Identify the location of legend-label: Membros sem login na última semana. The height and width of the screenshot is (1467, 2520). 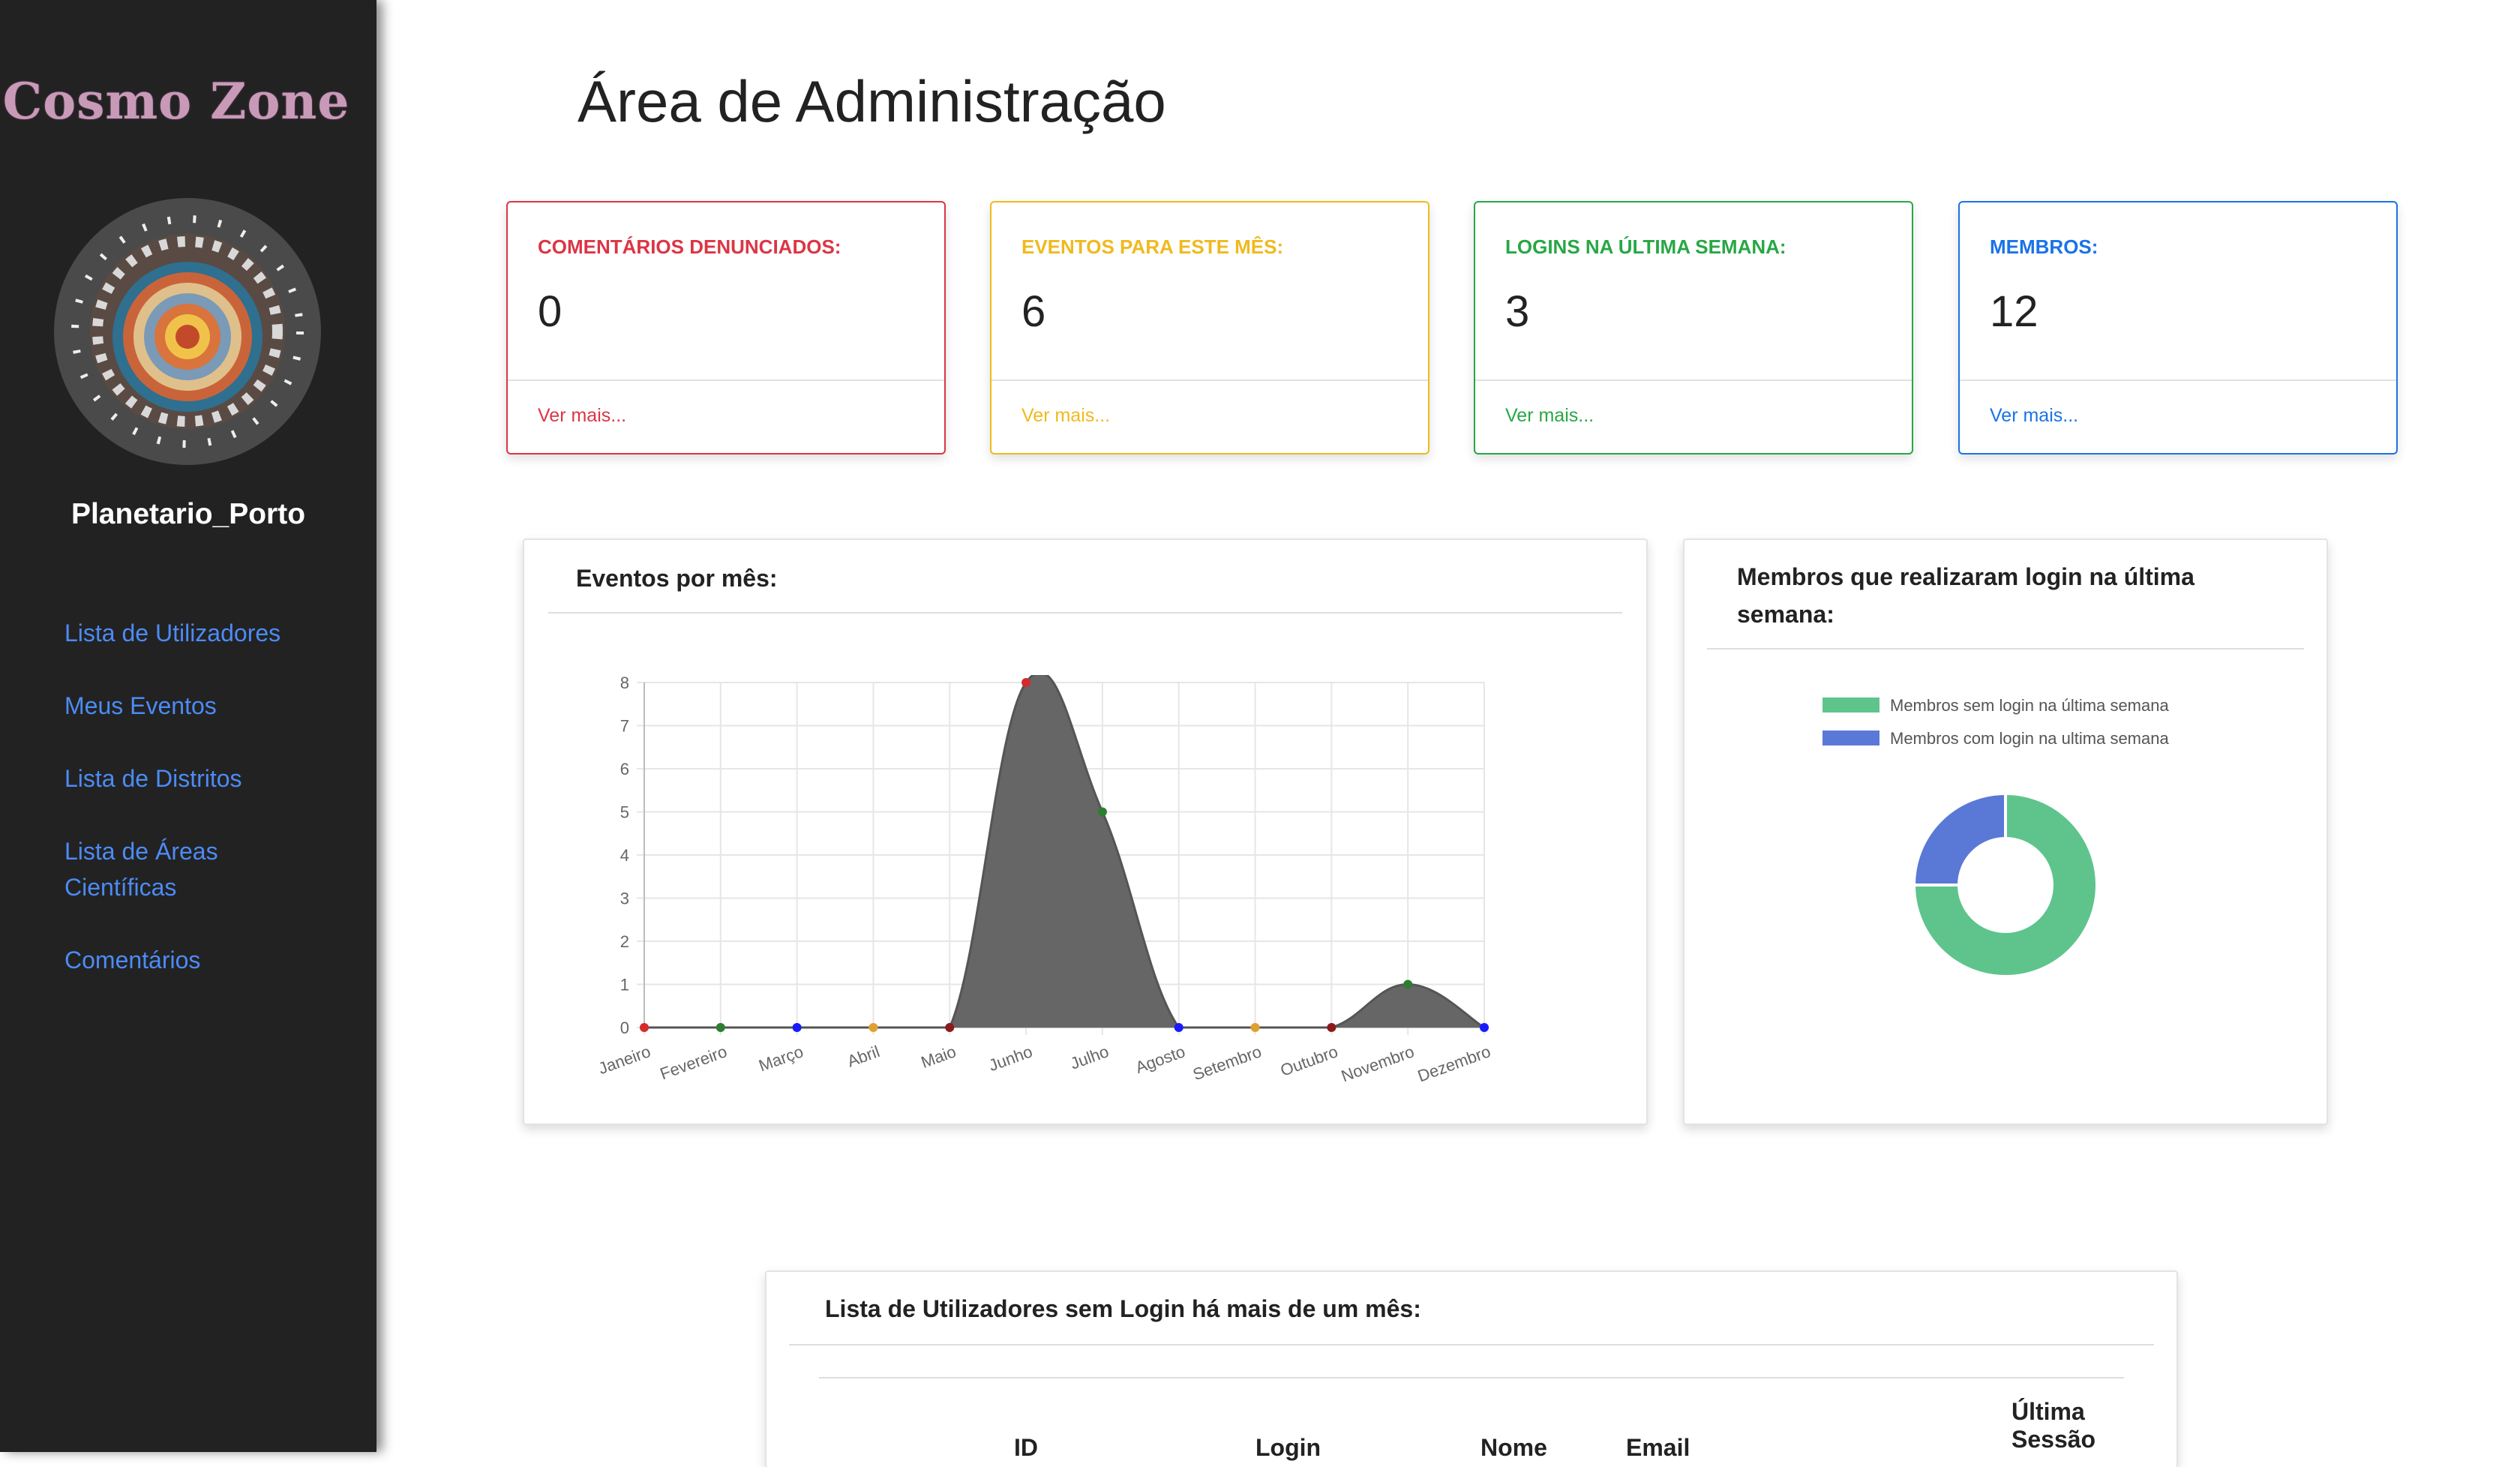
(2029, 705).